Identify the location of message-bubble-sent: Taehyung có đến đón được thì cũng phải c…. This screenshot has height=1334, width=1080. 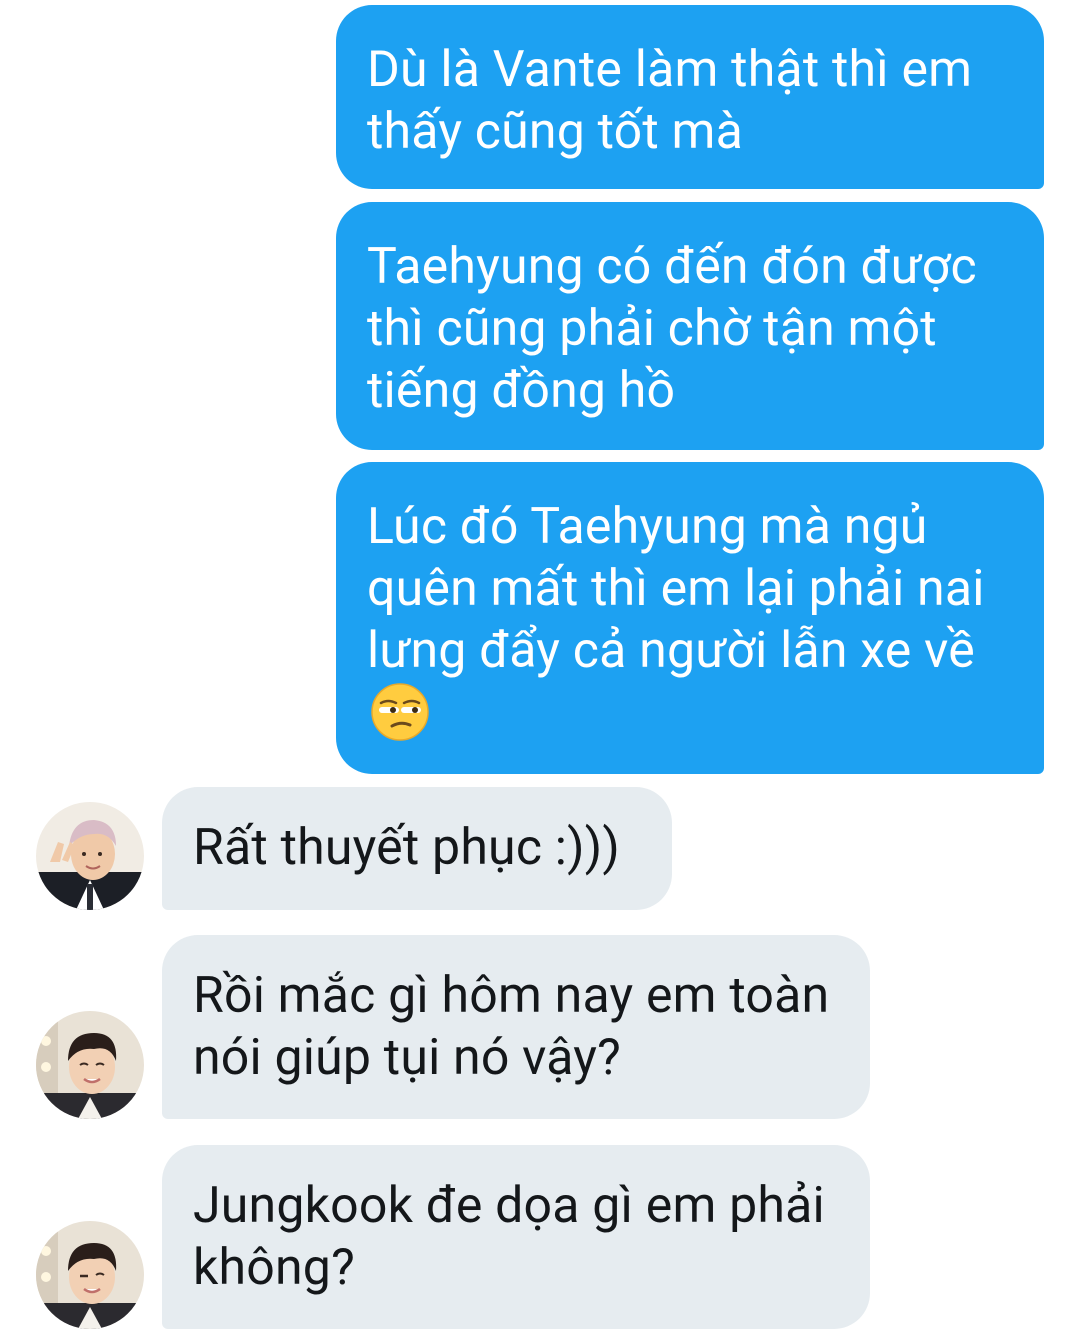
(690, 326).